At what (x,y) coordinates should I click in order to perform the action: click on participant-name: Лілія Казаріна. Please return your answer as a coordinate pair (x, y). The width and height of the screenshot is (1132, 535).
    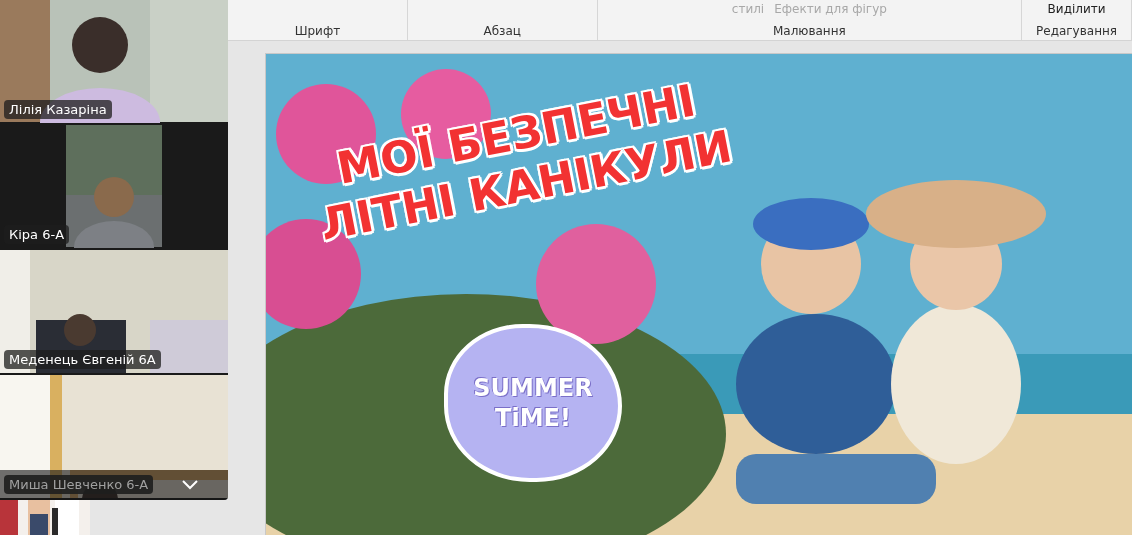
    Looking at the image, I should click on (58, 109).